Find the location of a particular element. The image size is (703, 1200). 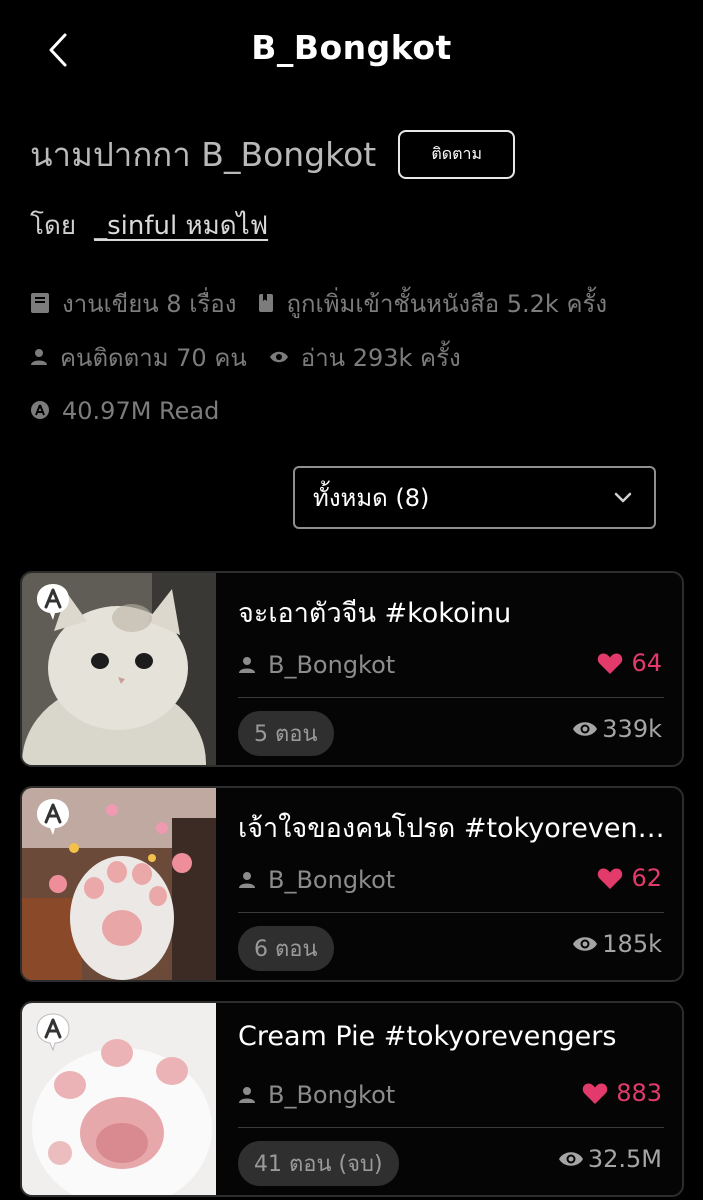

follow-button: ติดตาม is located at coordinates (457, 154).